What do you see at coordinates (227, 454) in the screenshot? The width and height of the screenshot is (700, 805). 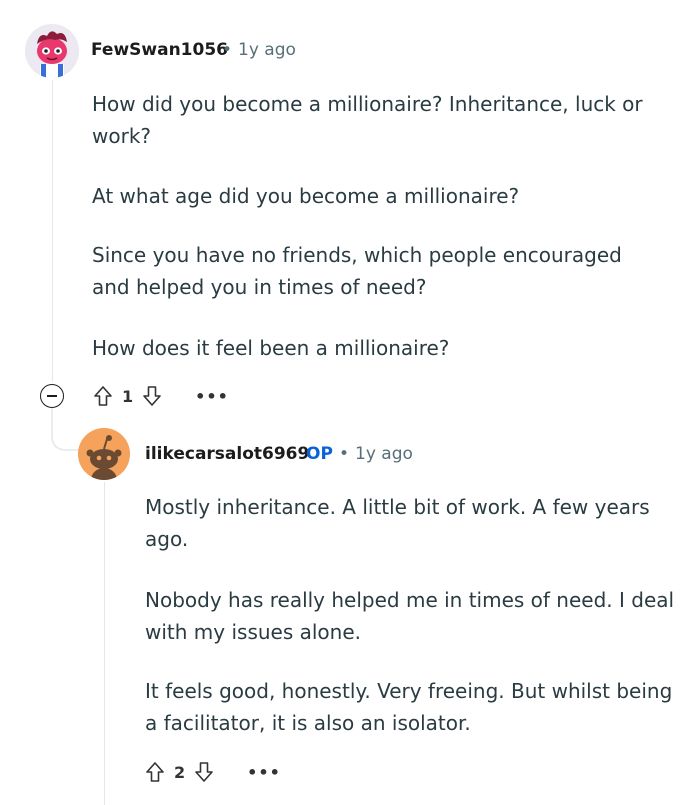 I see `reply-username: ilikecarsalot6969` at bounding box center [227, 454].